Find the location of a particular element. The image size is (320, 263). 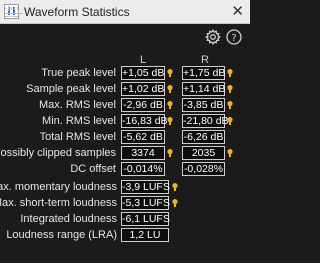

stat-value-left: 3374 is located at coordinates (143, 153).